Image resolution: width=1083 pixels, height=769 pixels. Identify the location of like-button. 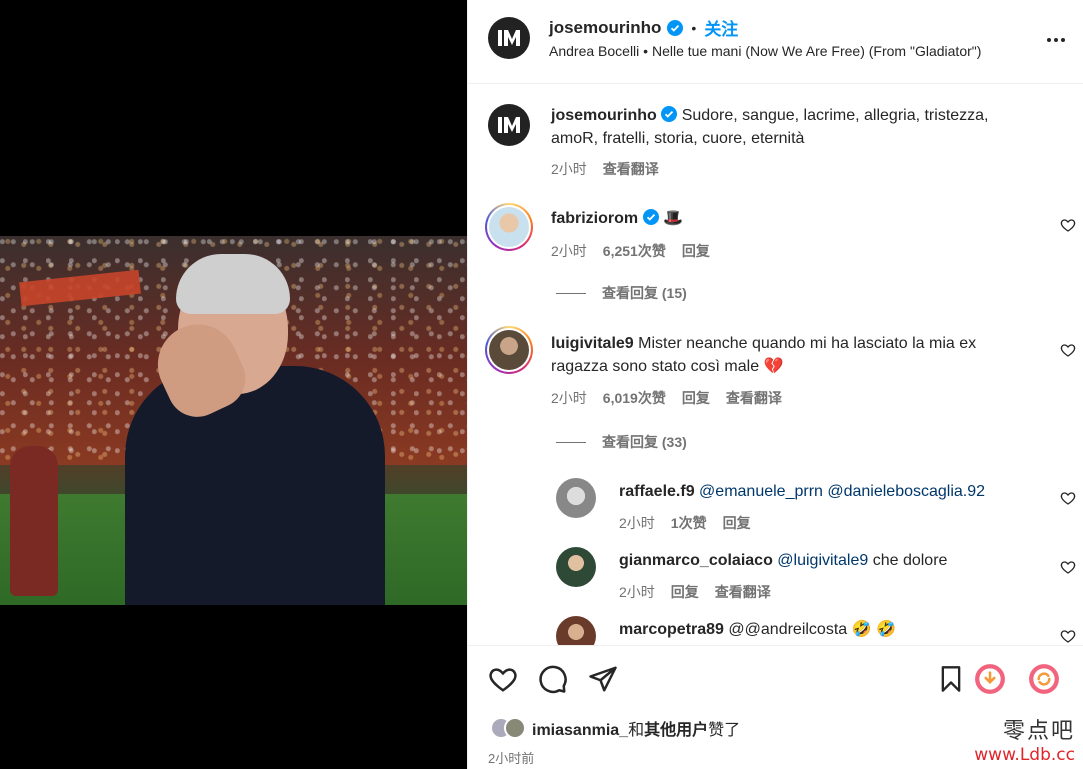
(503, 679).